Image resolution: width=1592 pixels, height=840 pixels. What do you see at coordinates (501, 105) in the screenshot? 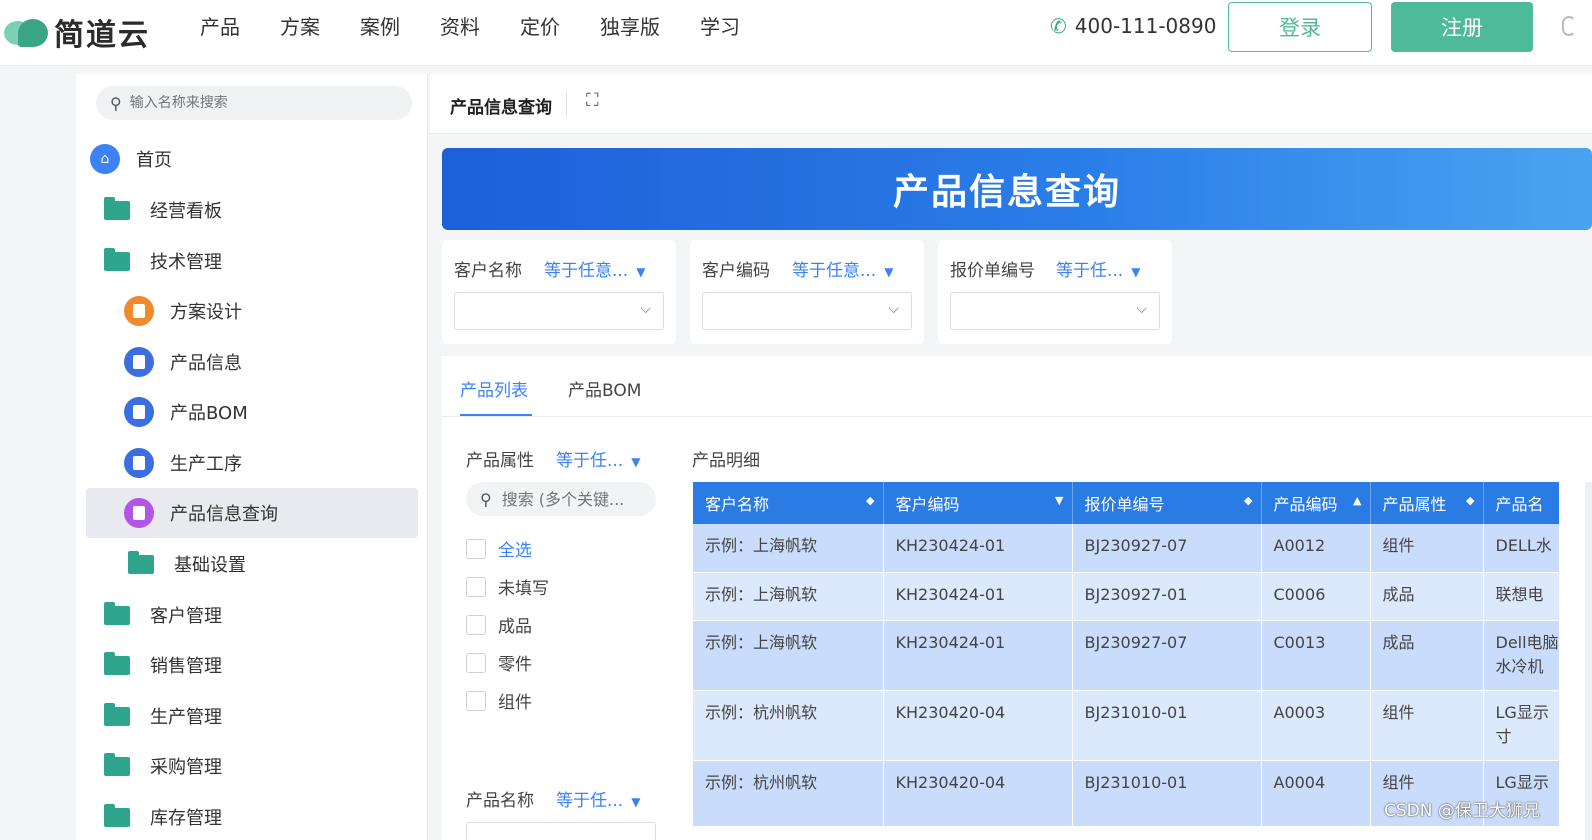
I see `page-title: 产品信息查询` at bounding box center [501, 105].